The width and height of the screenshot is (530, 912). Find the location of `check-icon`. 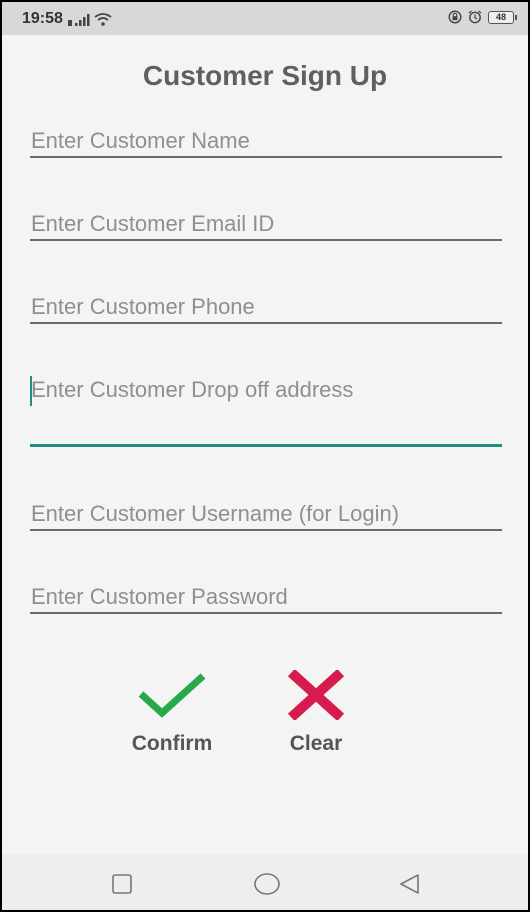

check-icon is located at coordinates (172, 695).